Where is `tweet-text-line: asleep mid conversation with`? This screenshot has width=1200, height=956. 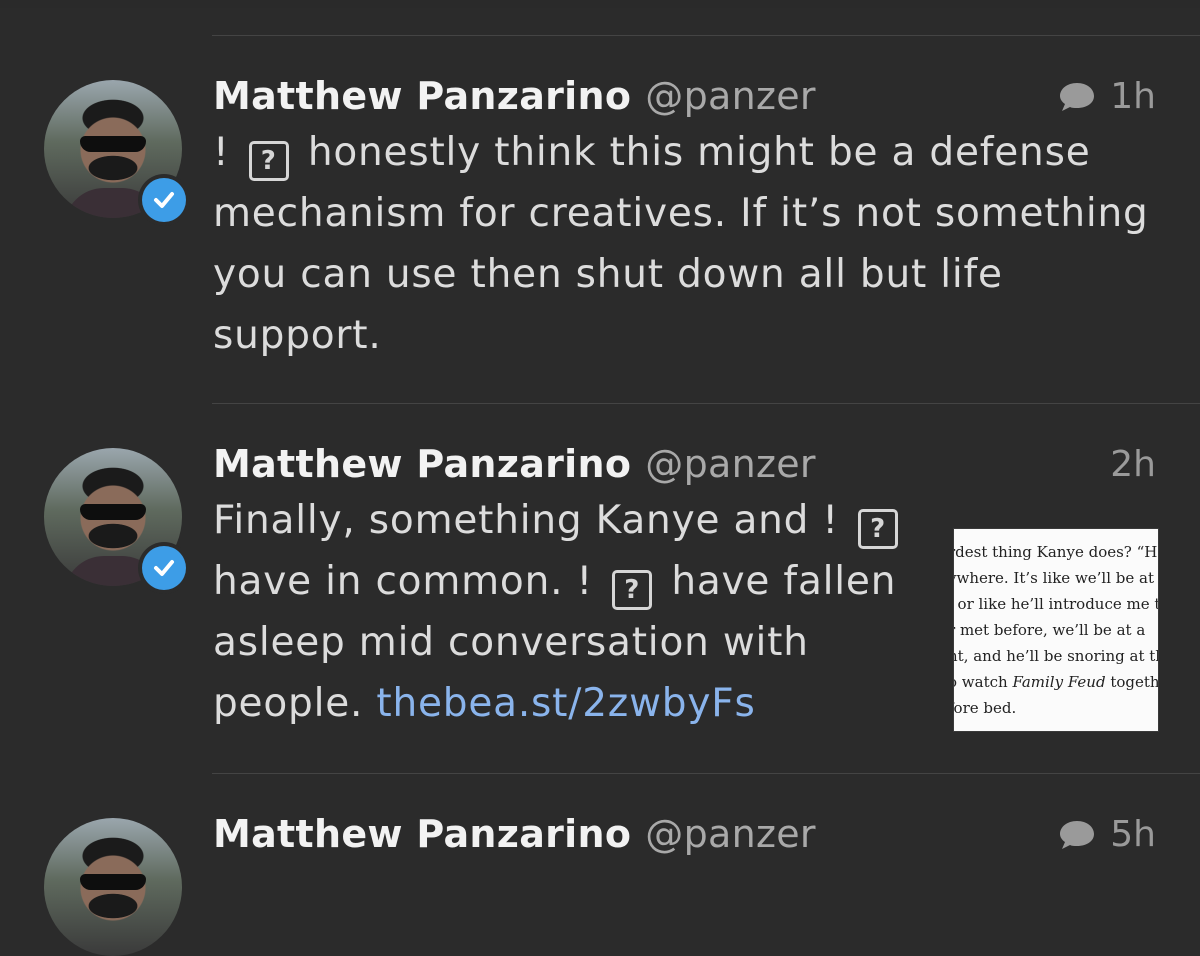 tweet-text-line: asleep mid conversation with is located at coordinates (511, 642).